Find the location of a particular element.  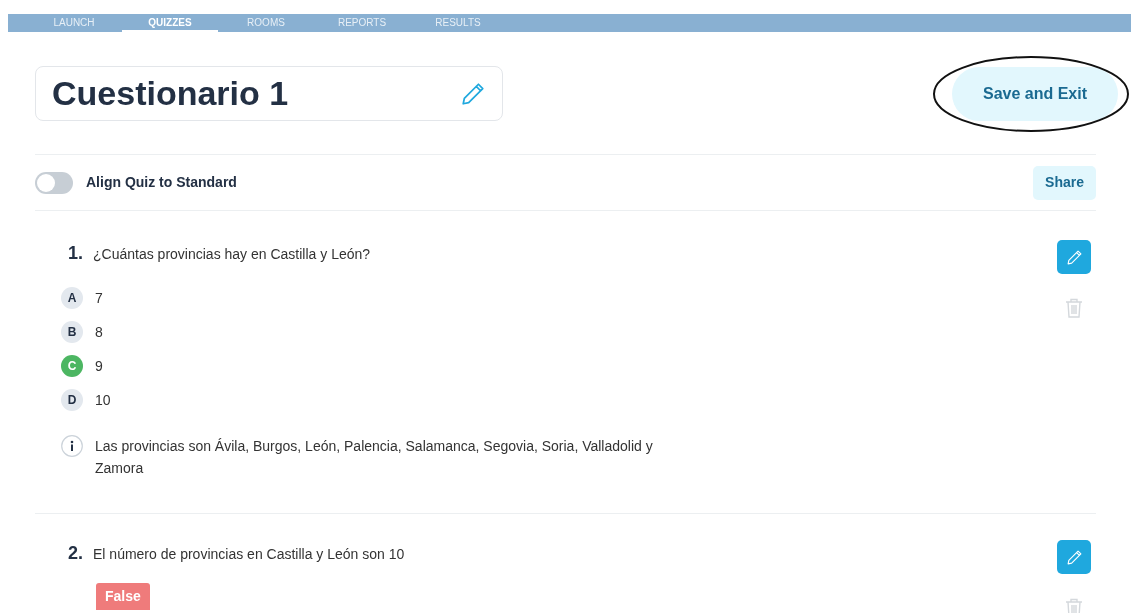

share-button: Share is located at coordinates (1064, 182).